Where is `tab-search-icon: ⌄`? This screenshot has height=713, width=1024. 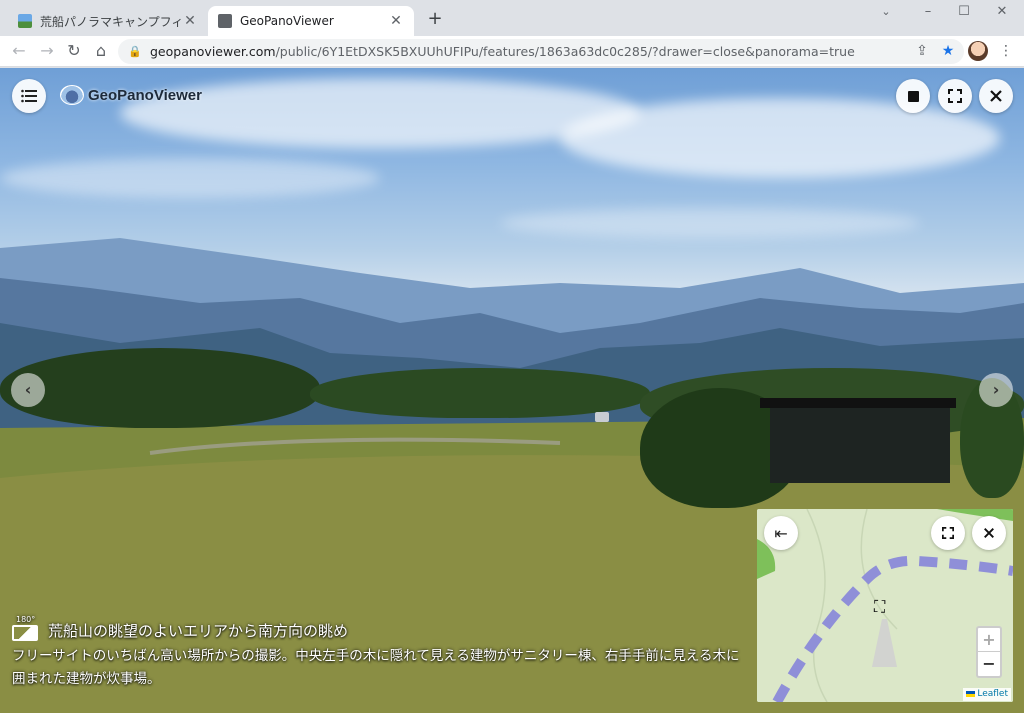 tab-search-icon: ⌄ is located at coordinates (886, 12).